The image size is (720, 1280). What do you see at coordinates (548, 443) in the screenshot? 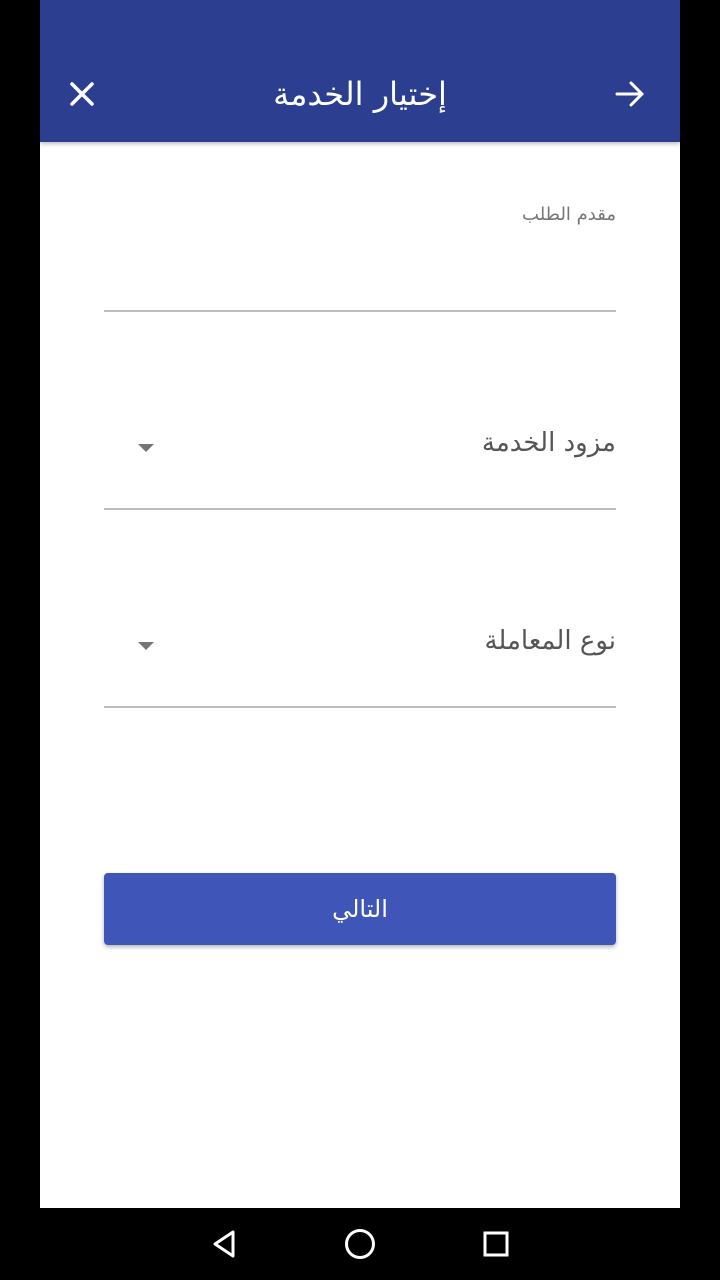
I see `provider-label: مزود الخدمة` at bounding box center [548, 443].